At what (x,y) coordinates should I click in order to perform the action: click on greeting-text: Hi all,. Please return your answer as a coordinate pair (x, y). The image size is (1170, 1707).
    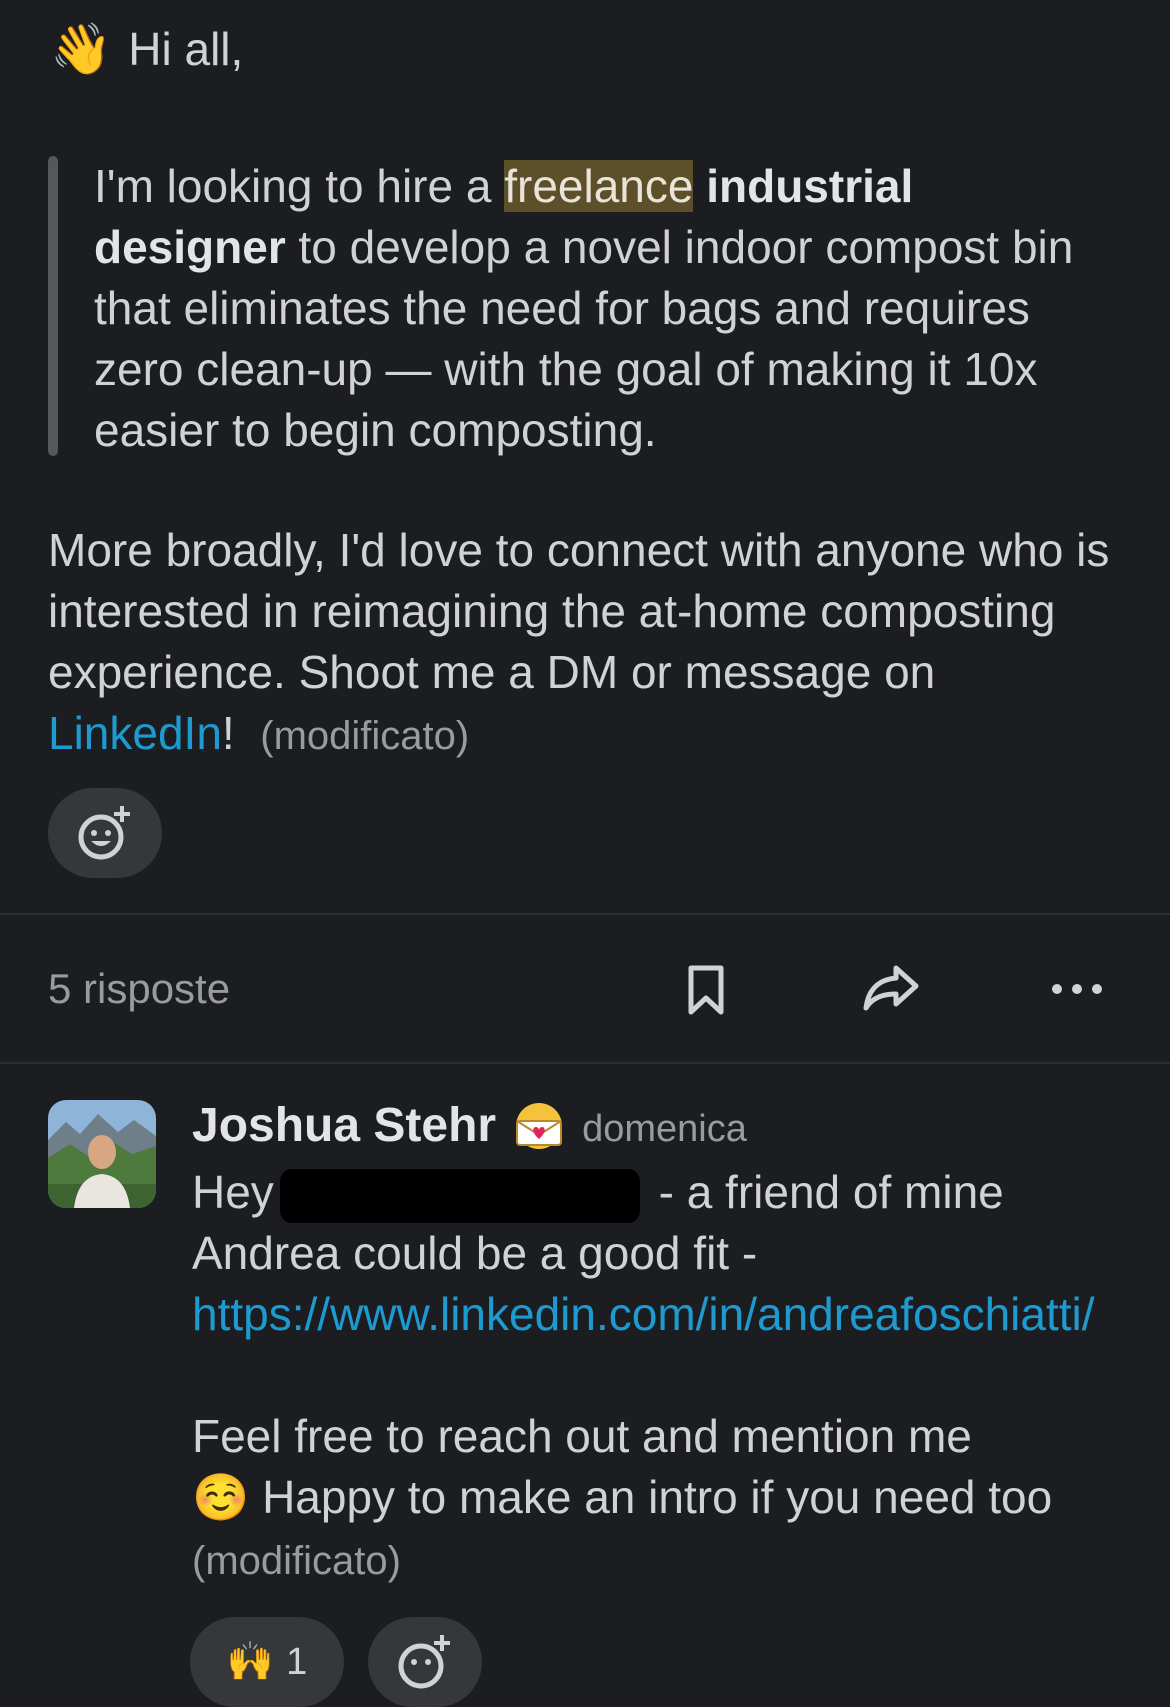
    Looking at the image, I should click on (186, 49).